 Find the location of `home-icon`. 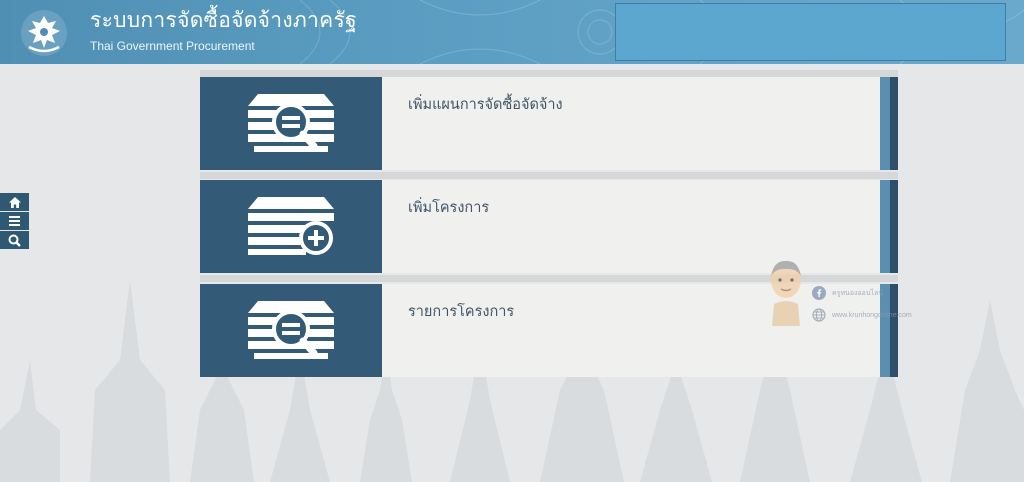

home-icon is located at coordinates (14, 202).